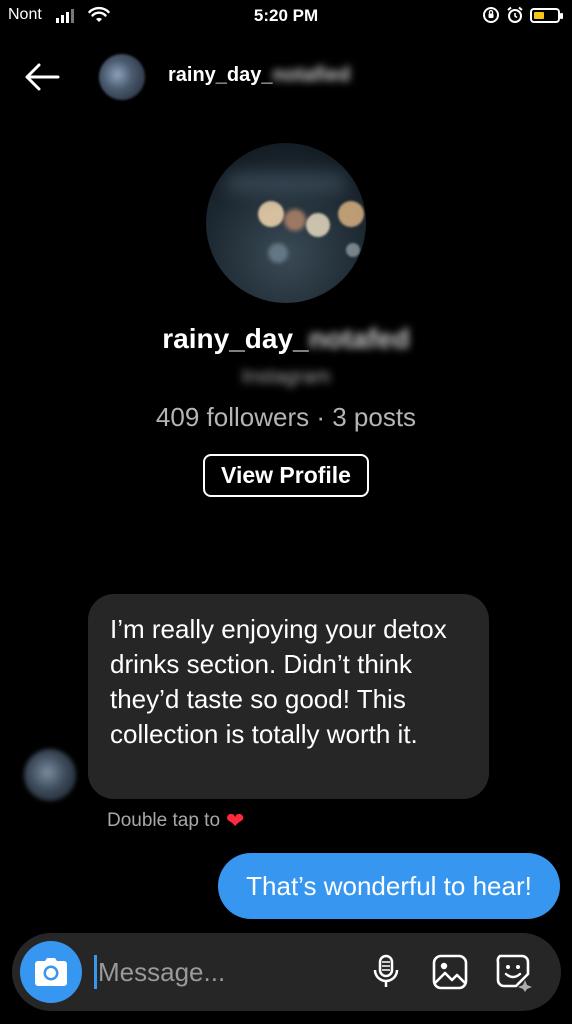 This screenshot has width=572, height=1024. I want to click on profile-name-blurred: notafed, so click(359, 338).